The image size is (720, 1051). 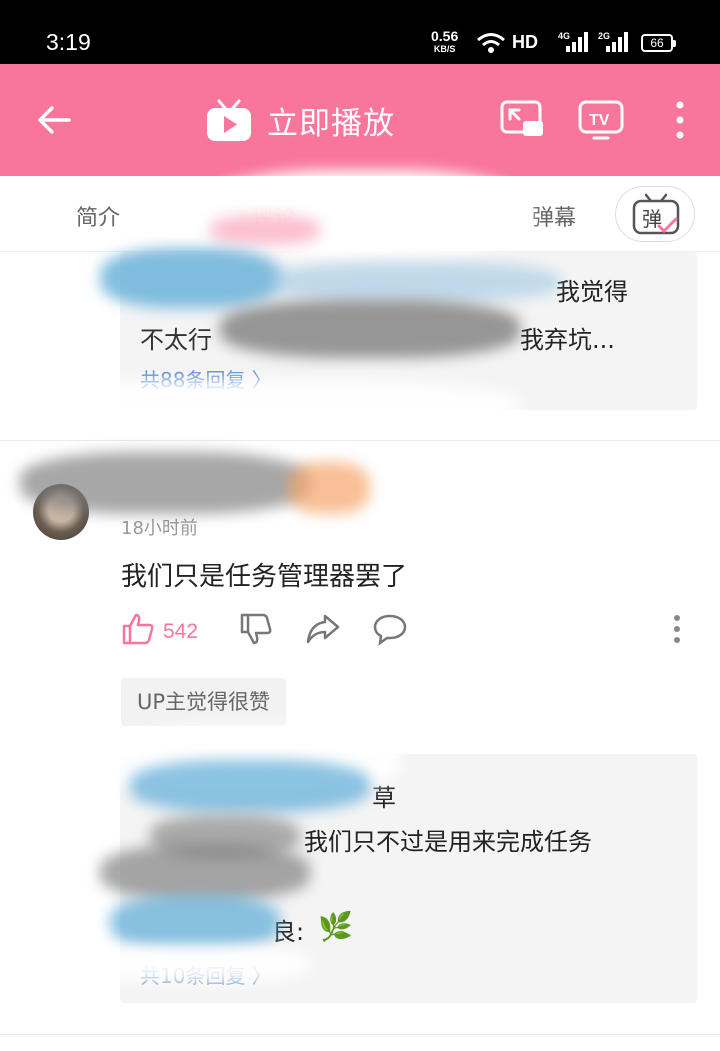 I want to click on comment-more-icon, so click(x=677, y=629).